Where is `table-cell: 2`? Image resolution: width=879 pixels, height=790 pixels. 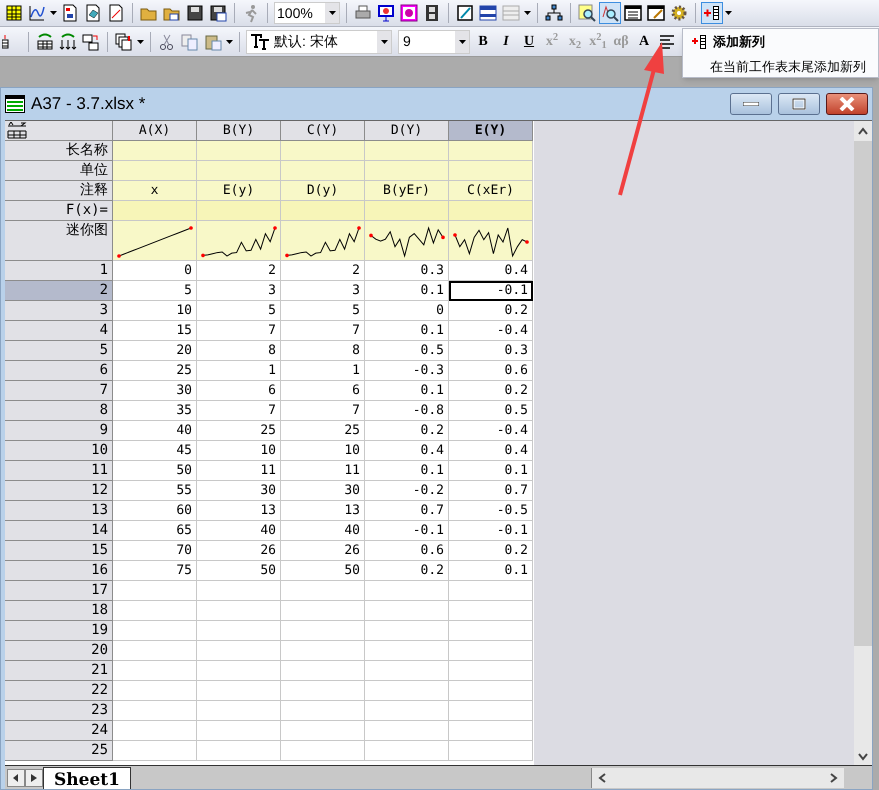 table-cell: 2 is located at coordinates (323, 271).